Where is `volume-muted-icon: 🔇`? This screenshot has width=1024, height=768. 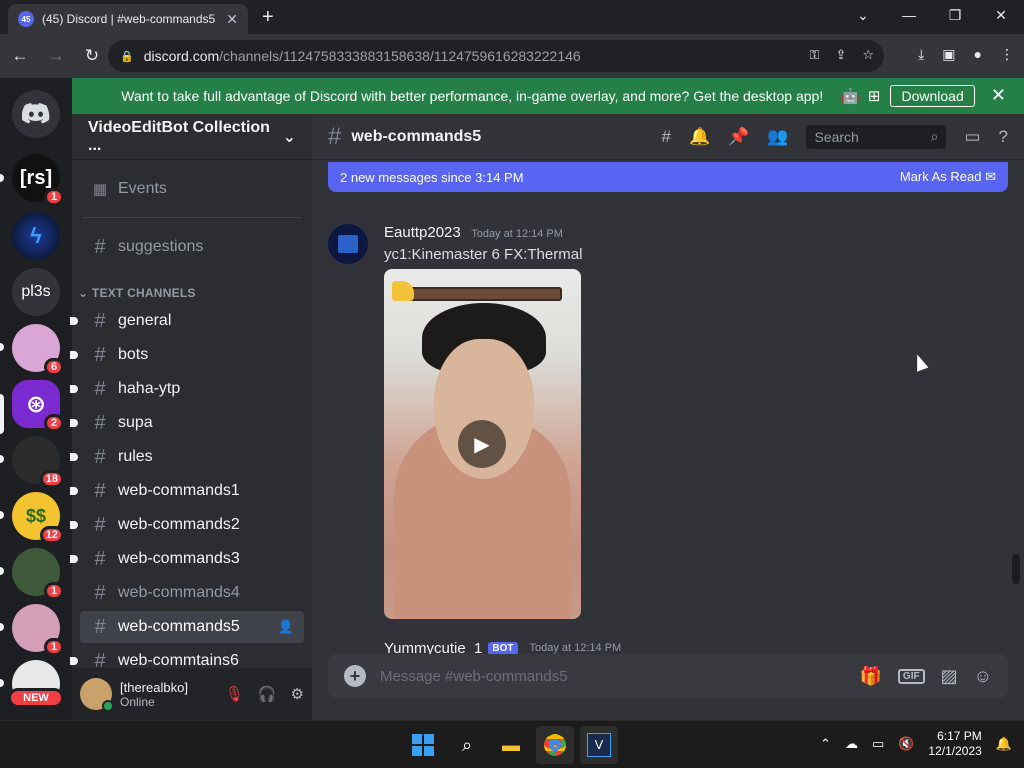 volume-muted-icon: 🔇 is located at coordinates (906, 744).